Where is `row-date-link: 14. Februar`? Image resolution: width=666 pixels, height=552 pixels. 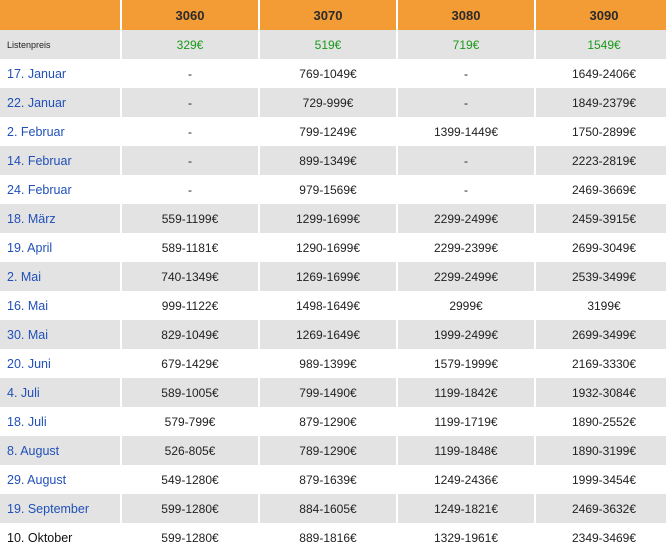
row-date-link: 14. Februar is located at coordinates (60, 160).